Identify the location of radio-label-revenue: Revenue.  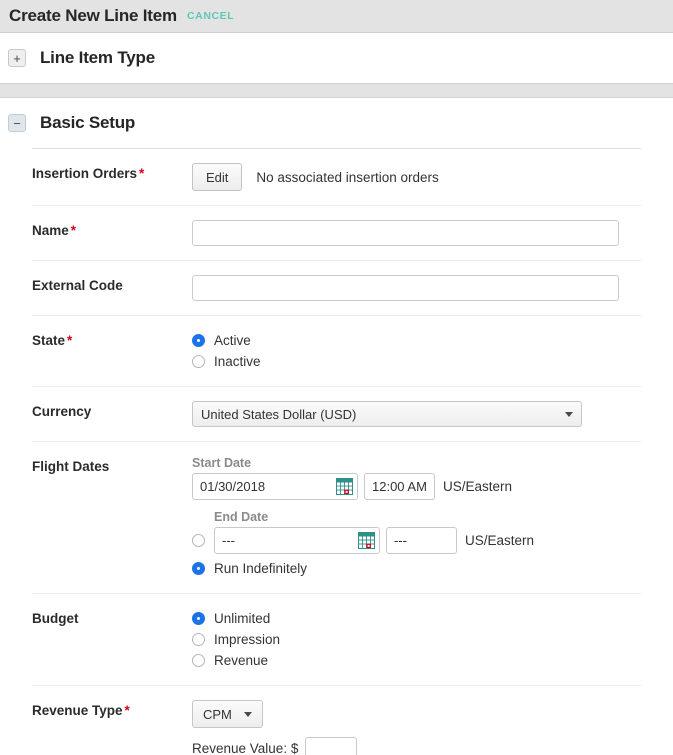
(241, 660).